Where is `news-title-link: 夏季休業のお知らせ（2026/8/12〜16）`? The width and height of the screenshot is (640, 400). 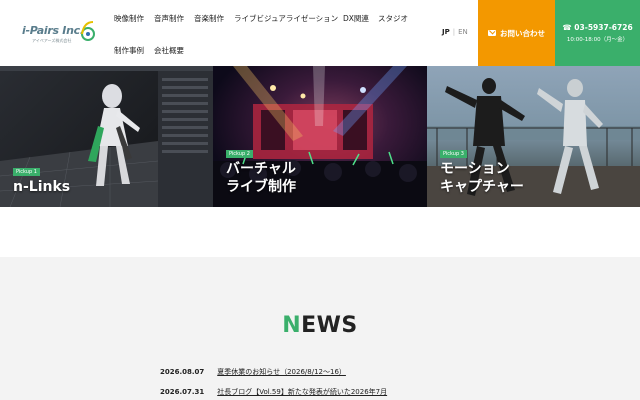
news-title-link: 夏季休業のお知らせ（2026/8/12〜16） is located at coordinates (281, 372).